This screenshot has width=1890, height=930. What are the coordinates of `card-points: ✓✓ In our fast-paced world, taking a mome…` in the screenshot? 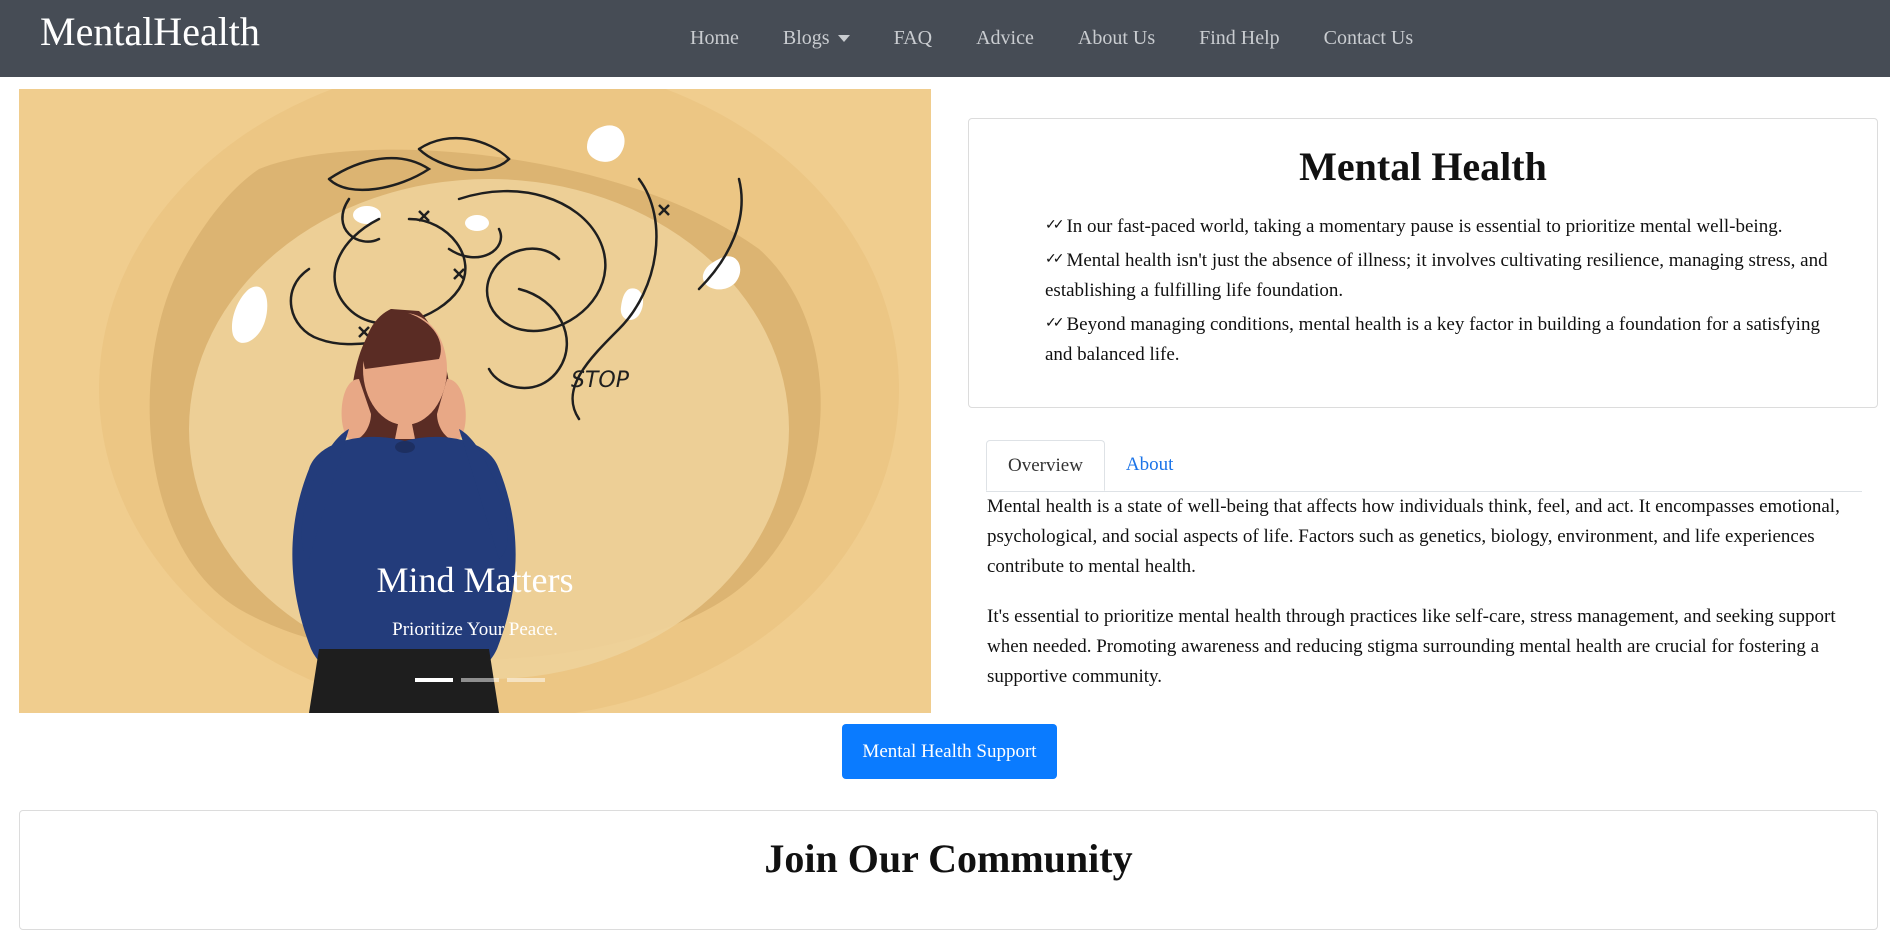 It's located at (1445, 292).